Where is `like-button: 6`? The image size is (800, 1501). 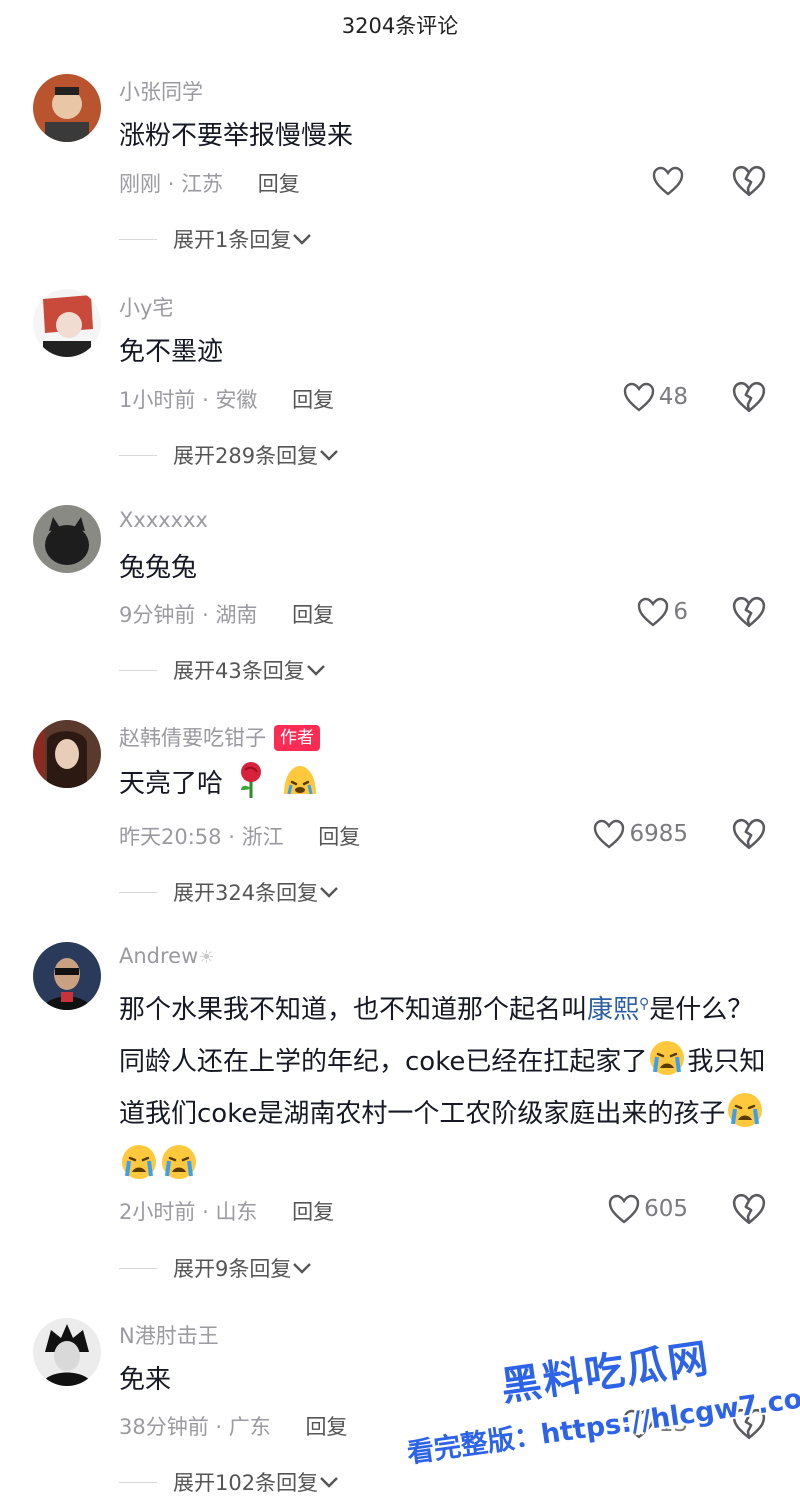 like-button: 6 is located at coordinates (662, 612).